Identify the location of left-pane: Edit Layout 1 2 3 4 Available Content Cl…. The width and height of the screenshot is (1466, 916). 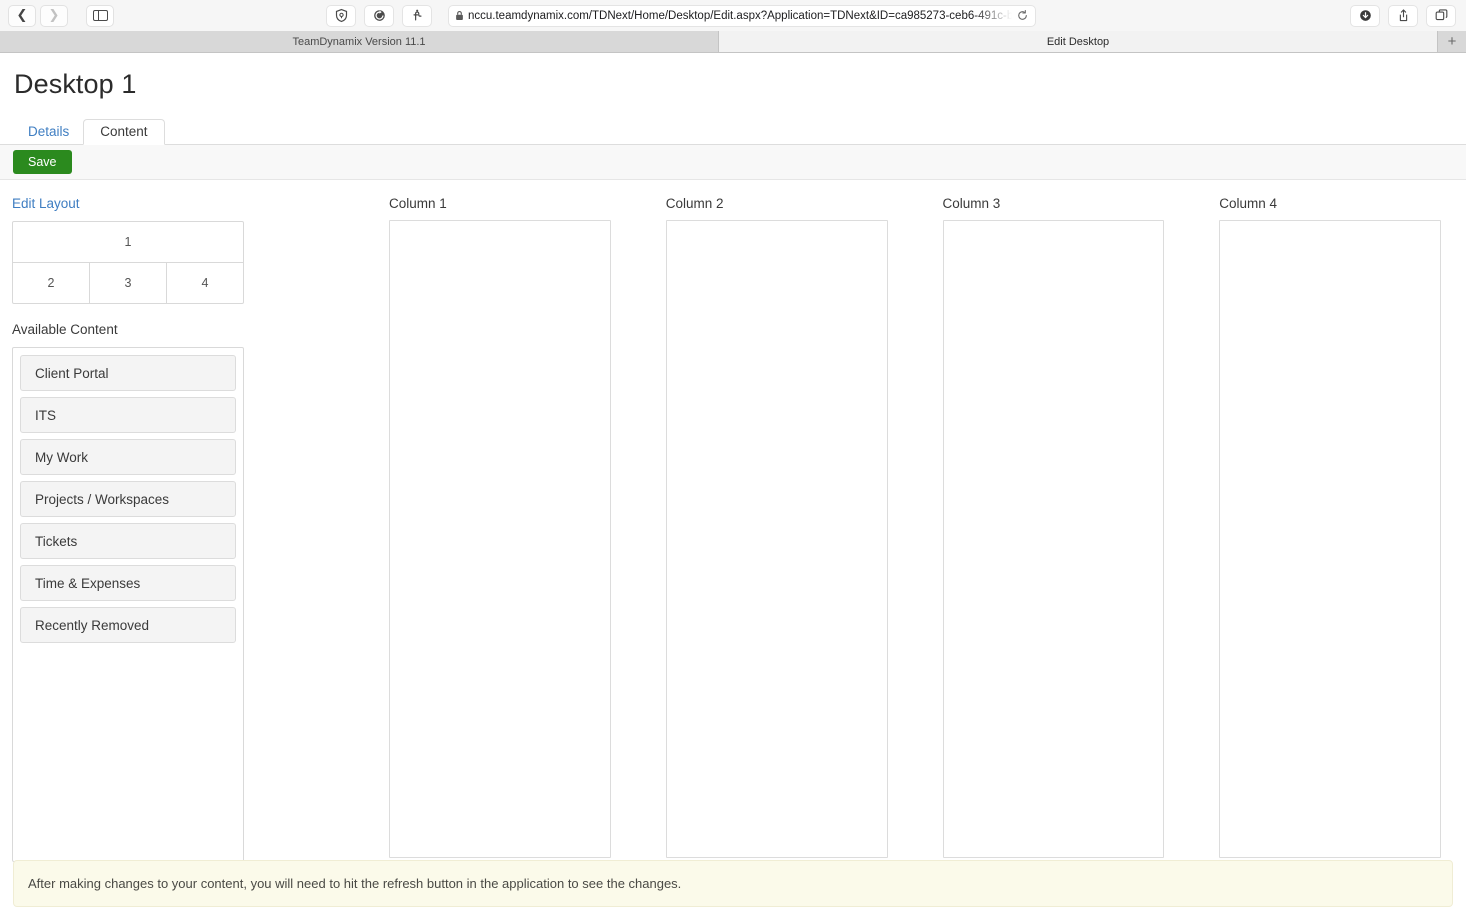
(128, 529).